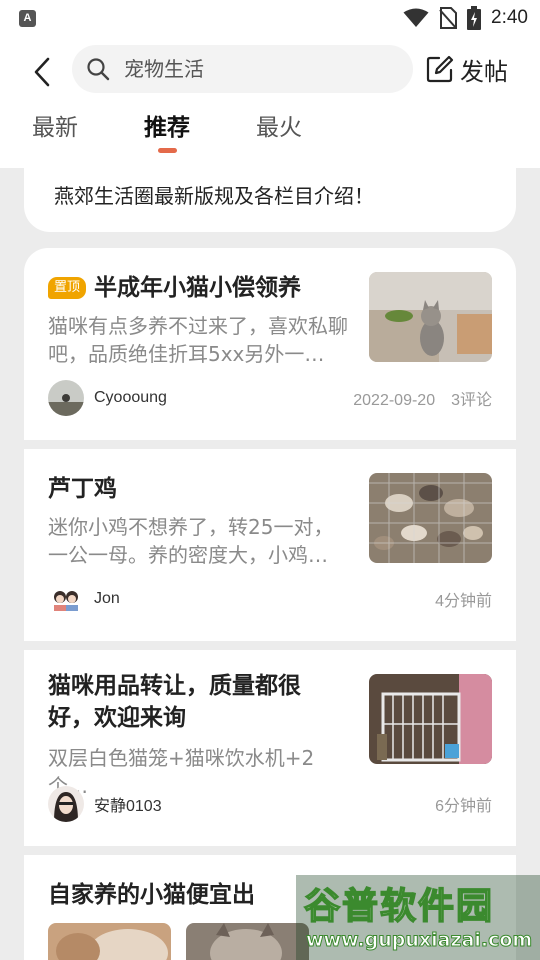 The height and width of the screenshot is (960, 540). I want to click on edit-icon, so click(440, 69).